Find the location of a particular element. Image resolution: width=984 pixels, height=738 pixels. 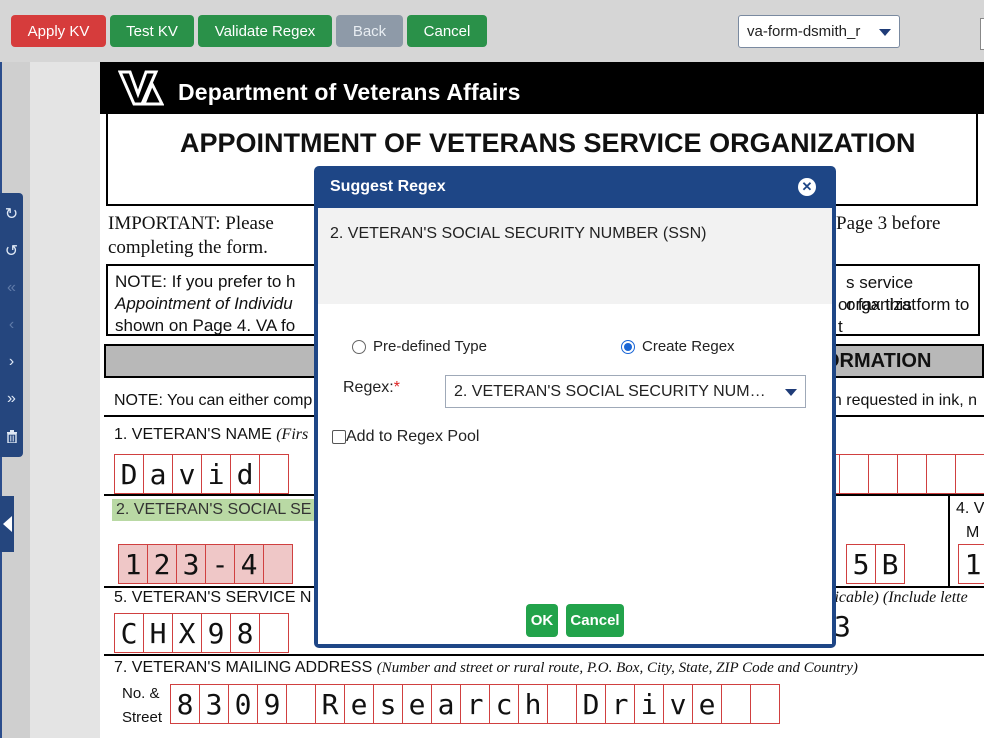

veteran-name-label: 1. VETERAN'S NAME (Firs is located at coordinates (211, 434).